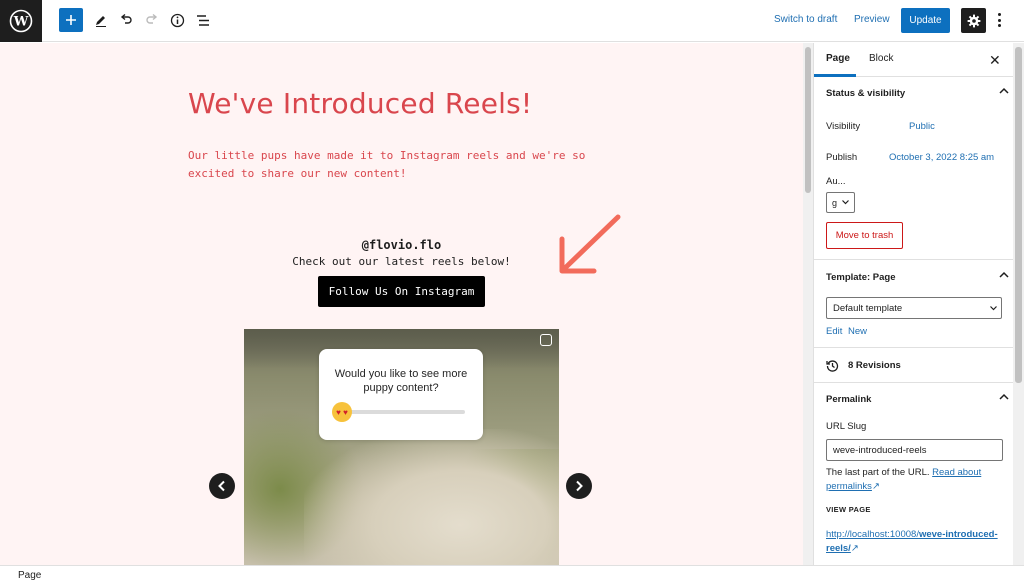 The image size is (1024, 583). I want to click on switch-to-draft-button: Switch to draft, so click(805, 19).